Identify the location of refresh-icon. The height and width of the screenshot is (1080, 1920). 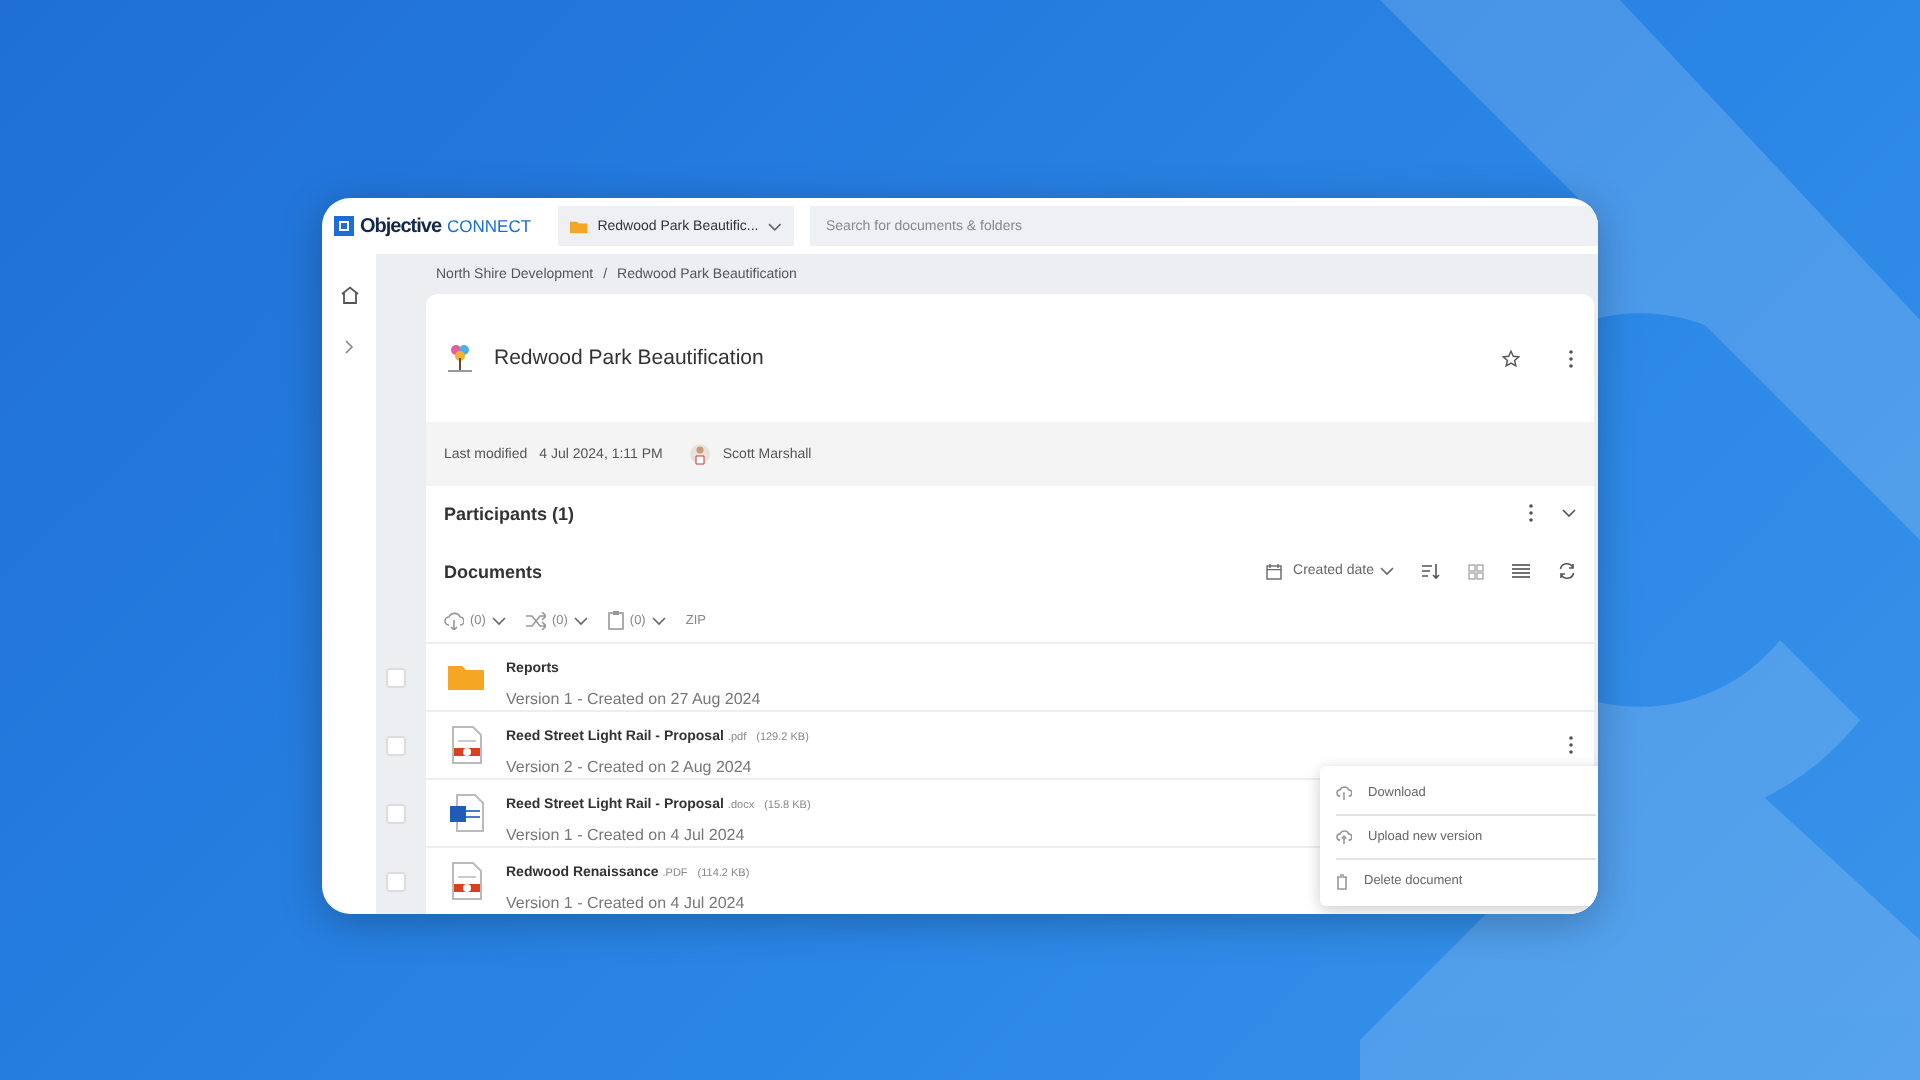
(1567, 571).